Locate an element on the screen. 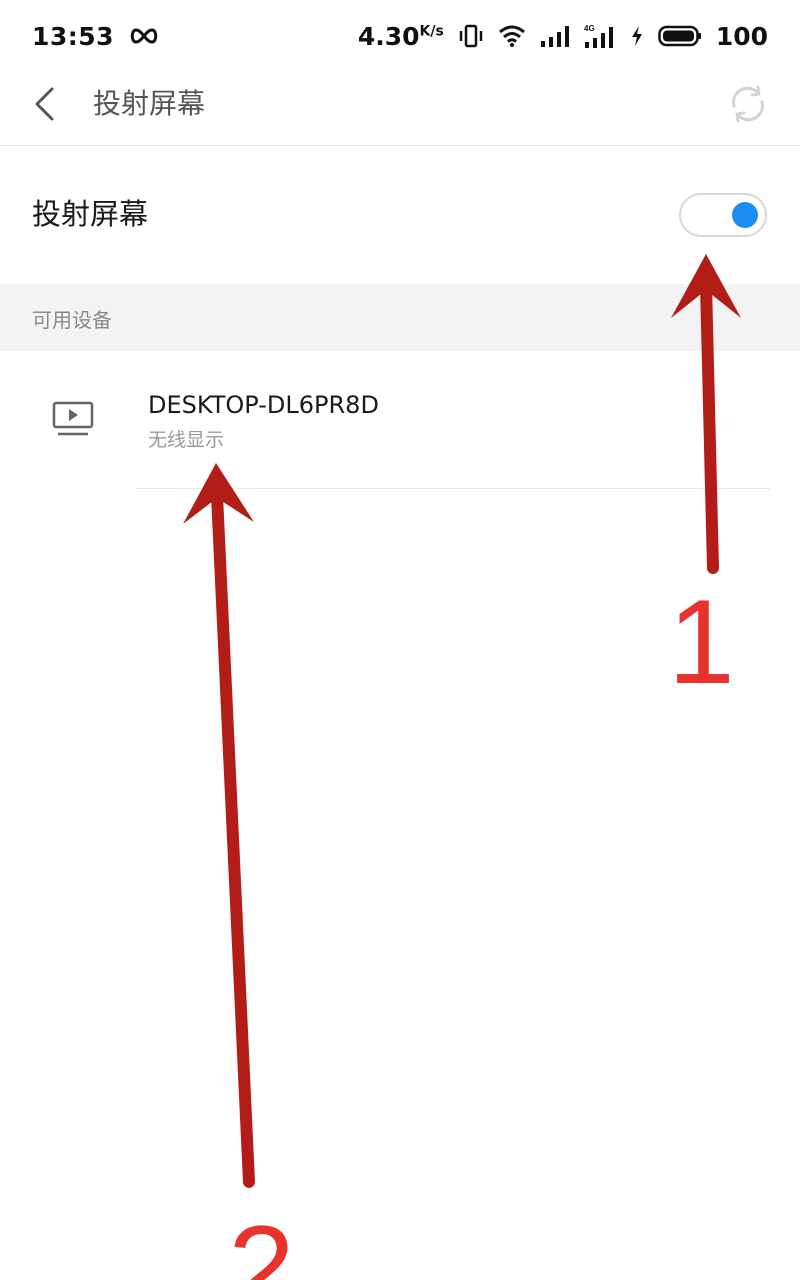 Image resolution: width=800 pixels, height=1280 pixels. vibrate-icon is located at coordinates (471, 36).